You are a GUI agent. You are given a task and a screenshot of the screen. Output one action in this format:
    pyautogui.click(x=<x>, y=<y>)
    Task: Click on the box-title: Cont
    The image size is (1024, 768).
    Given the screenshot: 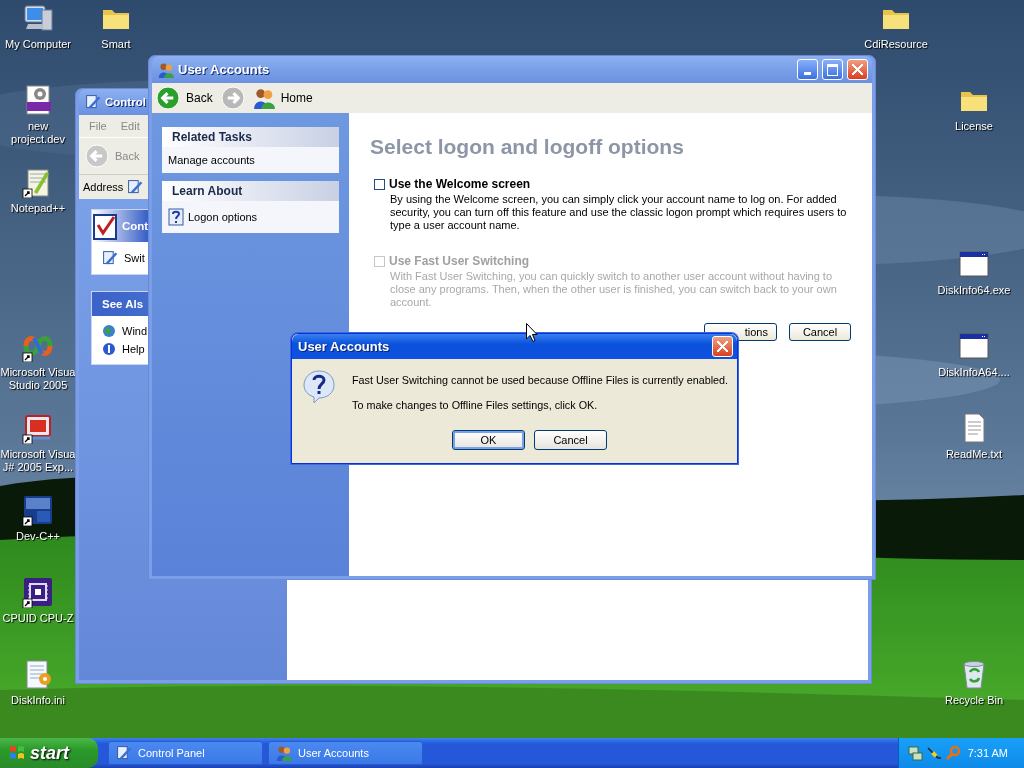 What is the action you would take?
    pyautogui.click(x=135, y=226)
    